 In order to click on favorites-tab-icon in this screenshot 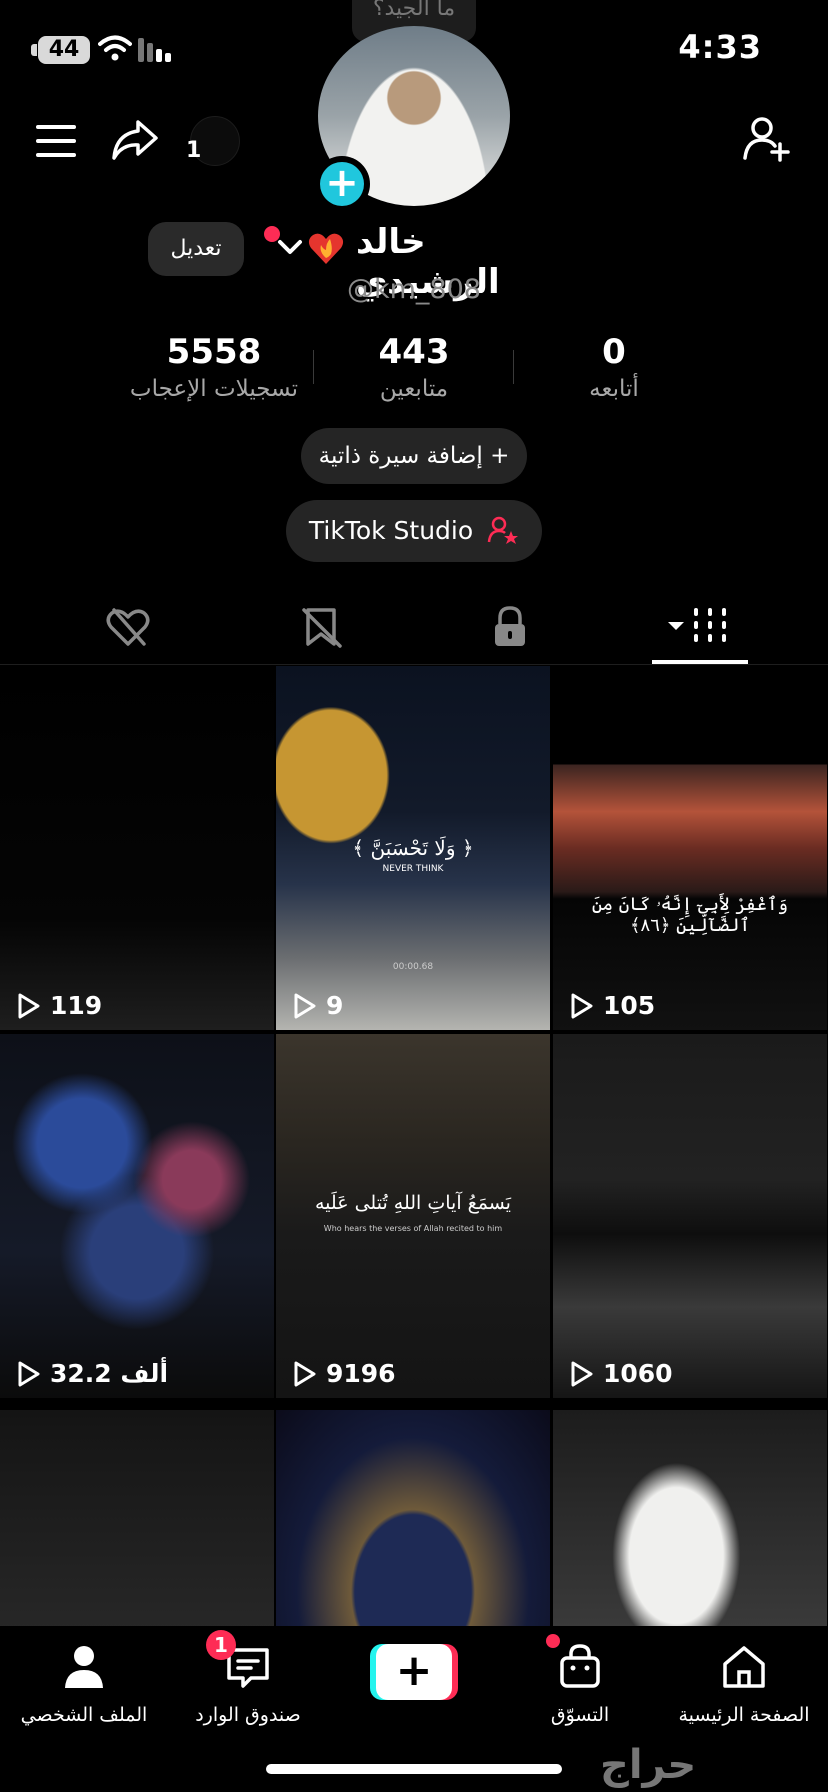, I will do `click(322, 627)`.